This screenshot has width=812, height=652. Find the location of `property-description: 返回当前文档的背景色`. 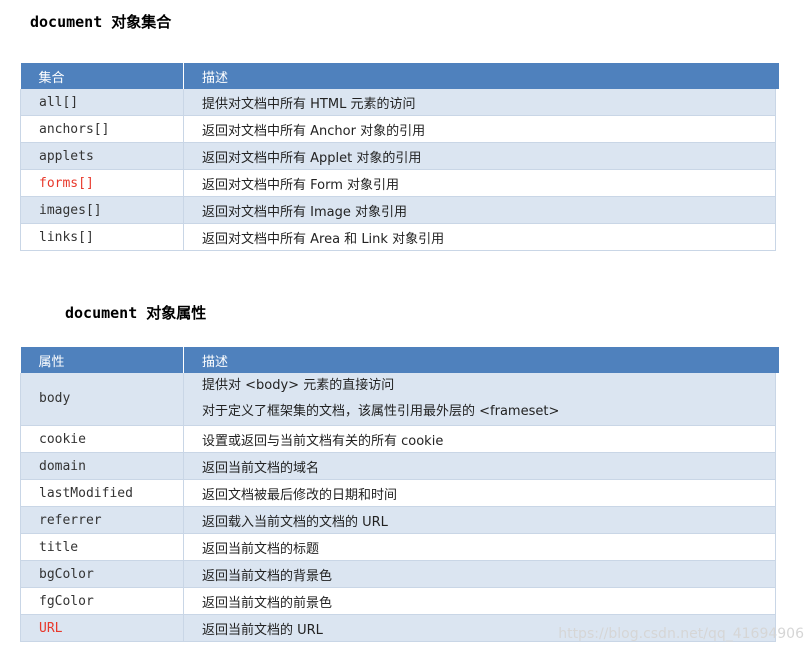

property-description: 返回当前文档的背景色 is located at coordinates (479, 574).